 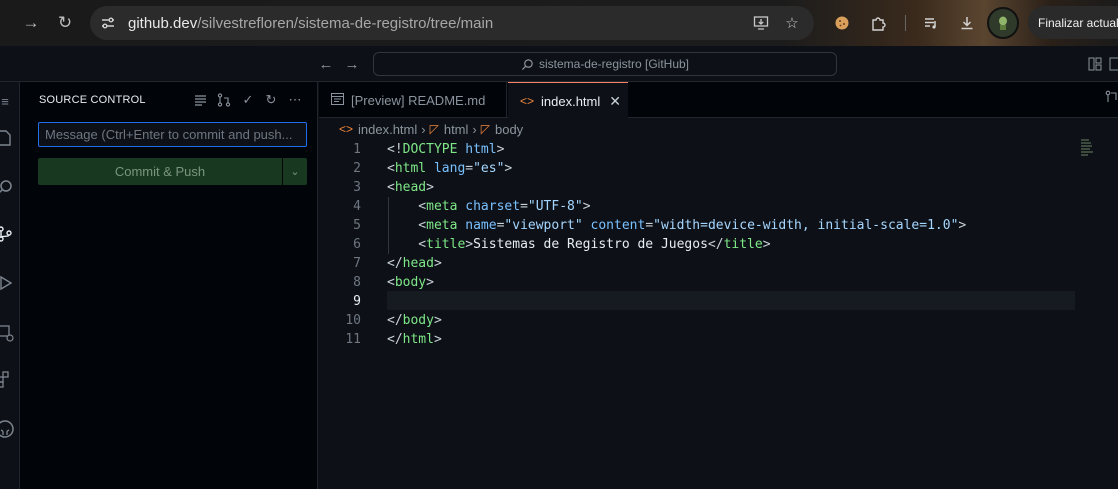 I want to click on preview-icon, so click(x=337, y=100).